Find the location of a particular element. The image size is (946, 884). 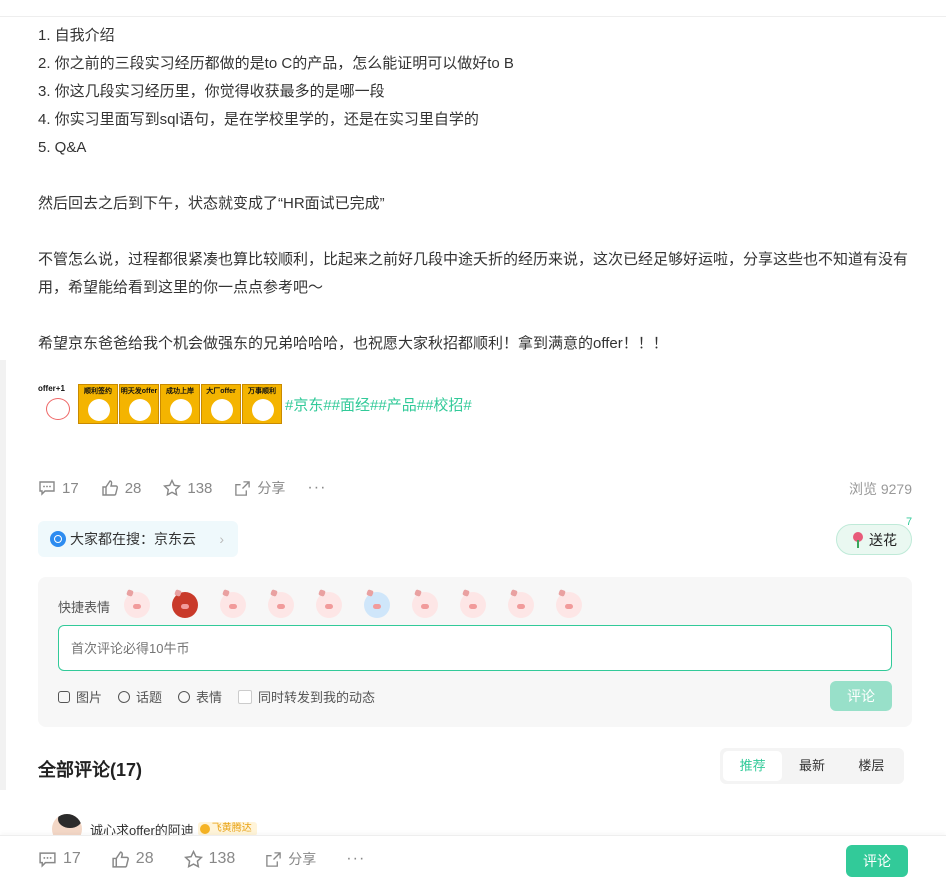

tag-link: #面经# is located at coordinates (355, 404).